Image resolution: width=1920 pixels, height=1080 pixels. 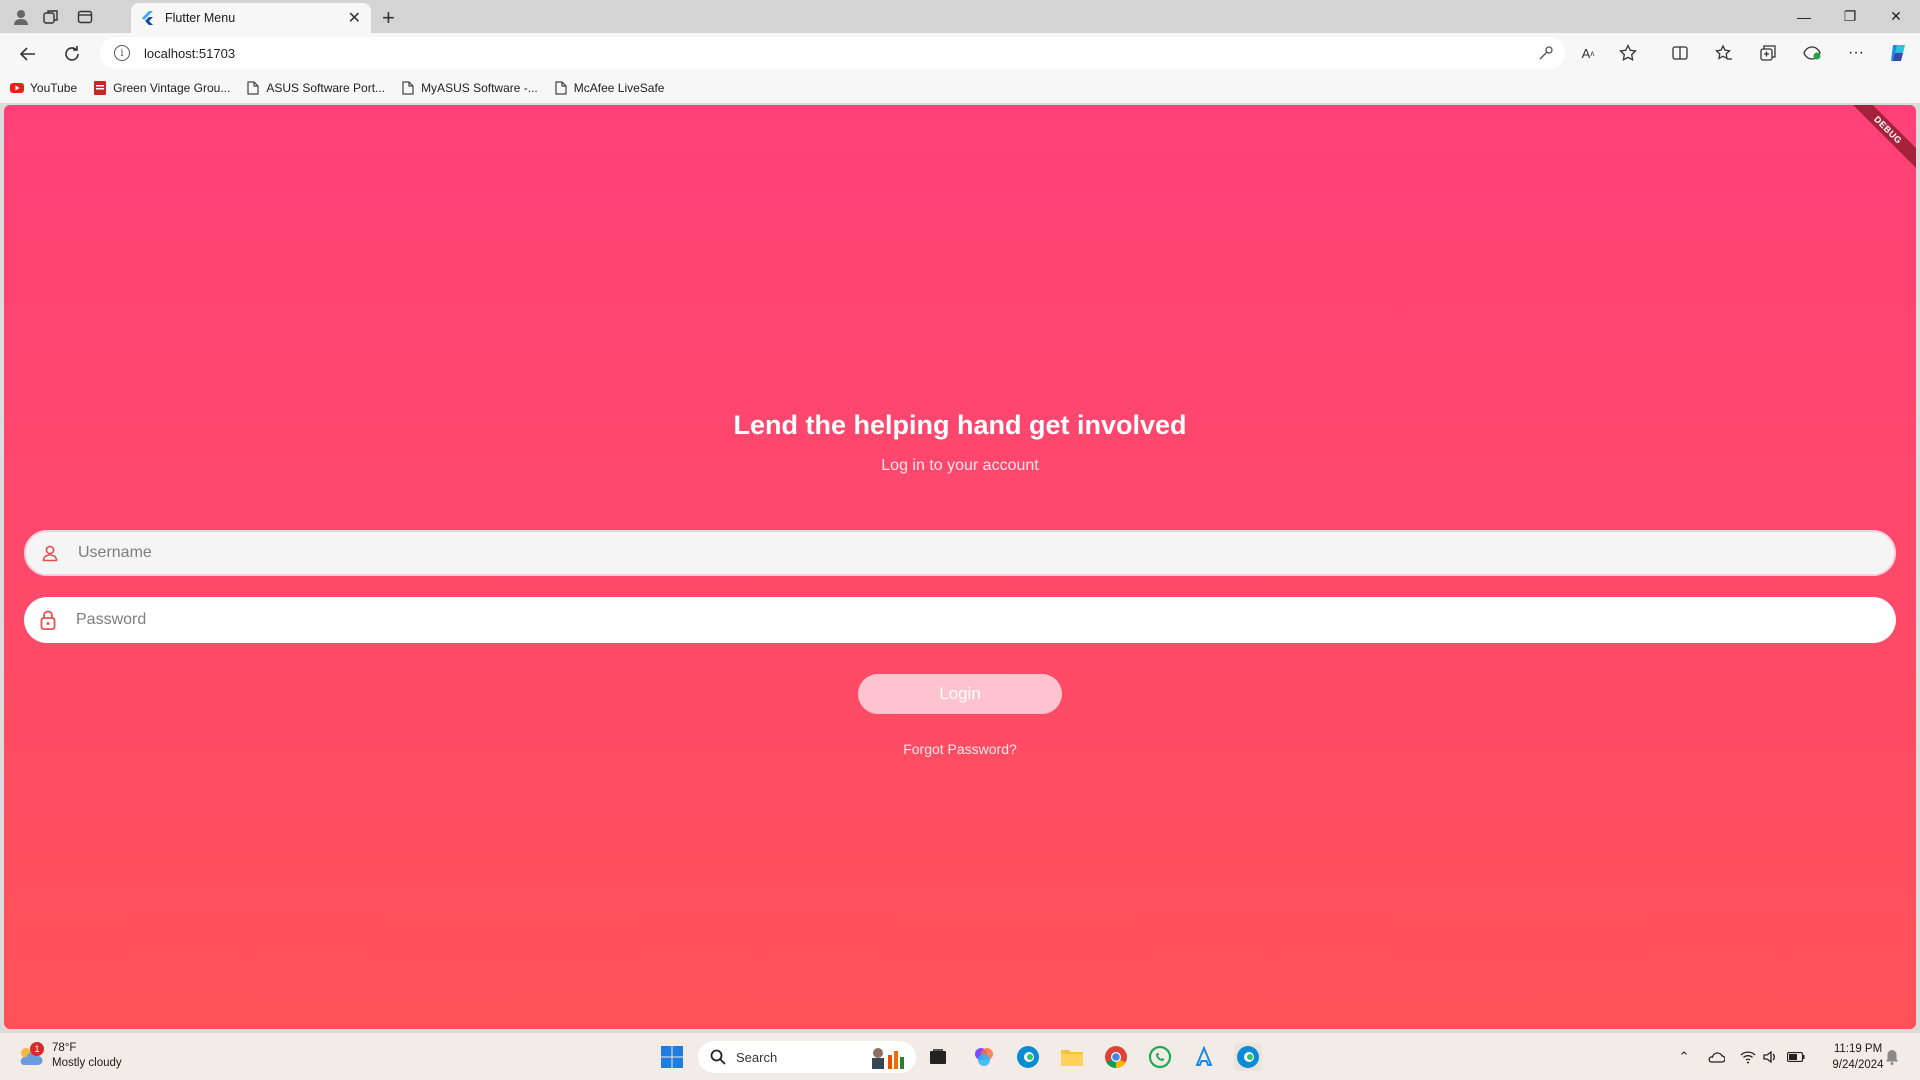 What do you see at coordinates (1680, 53) in the screenshot?
I see `split-screen-icon` at bounding box center [1680, 53].